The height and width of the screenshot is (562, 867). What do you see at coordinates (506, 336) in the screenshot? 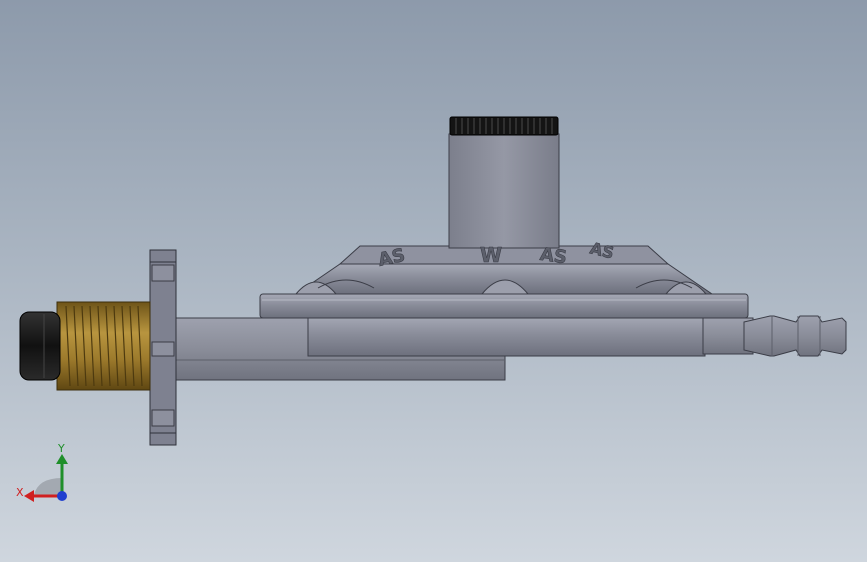
I see `regulator-lower-body` at bounding box center [506, 336].